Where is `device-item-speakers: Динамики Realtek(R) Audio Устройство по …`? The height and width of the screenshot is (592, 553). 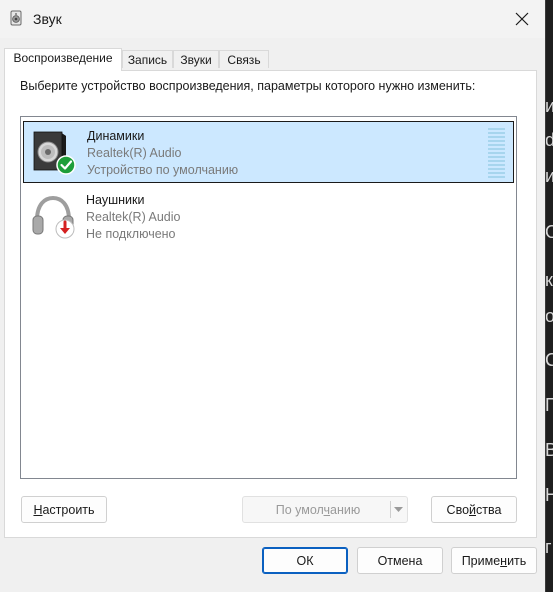 device-item-speakers: Динамики Realtek(R) Audio Устройство по … is located at coordinates (268, 152).